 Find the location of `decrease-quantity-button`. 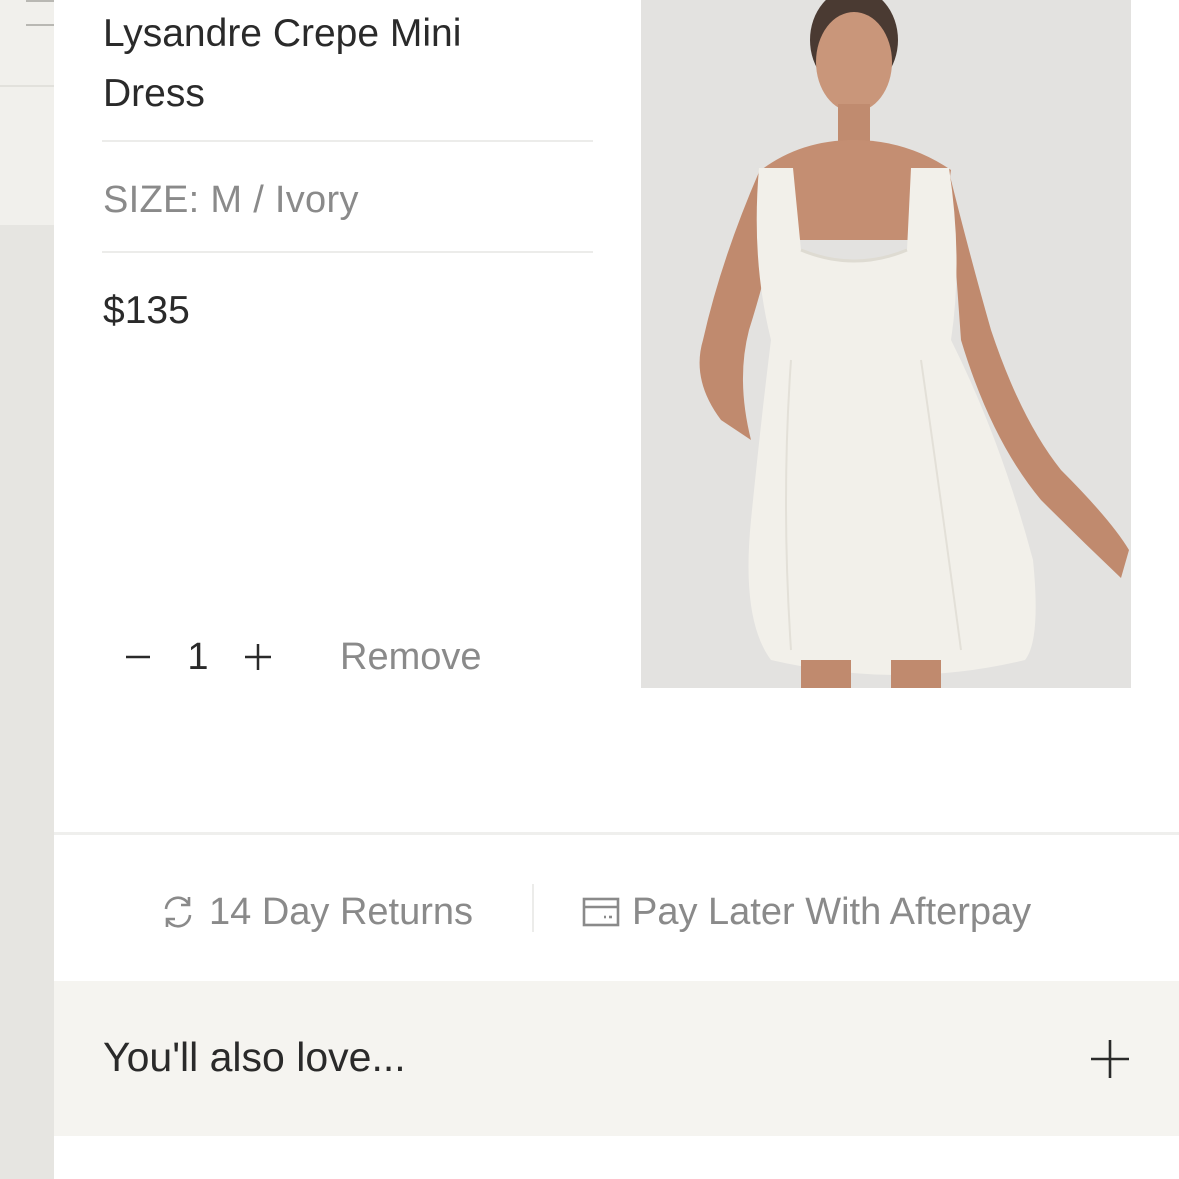

decrease-quantity-button is located at coordinates (138, 657).